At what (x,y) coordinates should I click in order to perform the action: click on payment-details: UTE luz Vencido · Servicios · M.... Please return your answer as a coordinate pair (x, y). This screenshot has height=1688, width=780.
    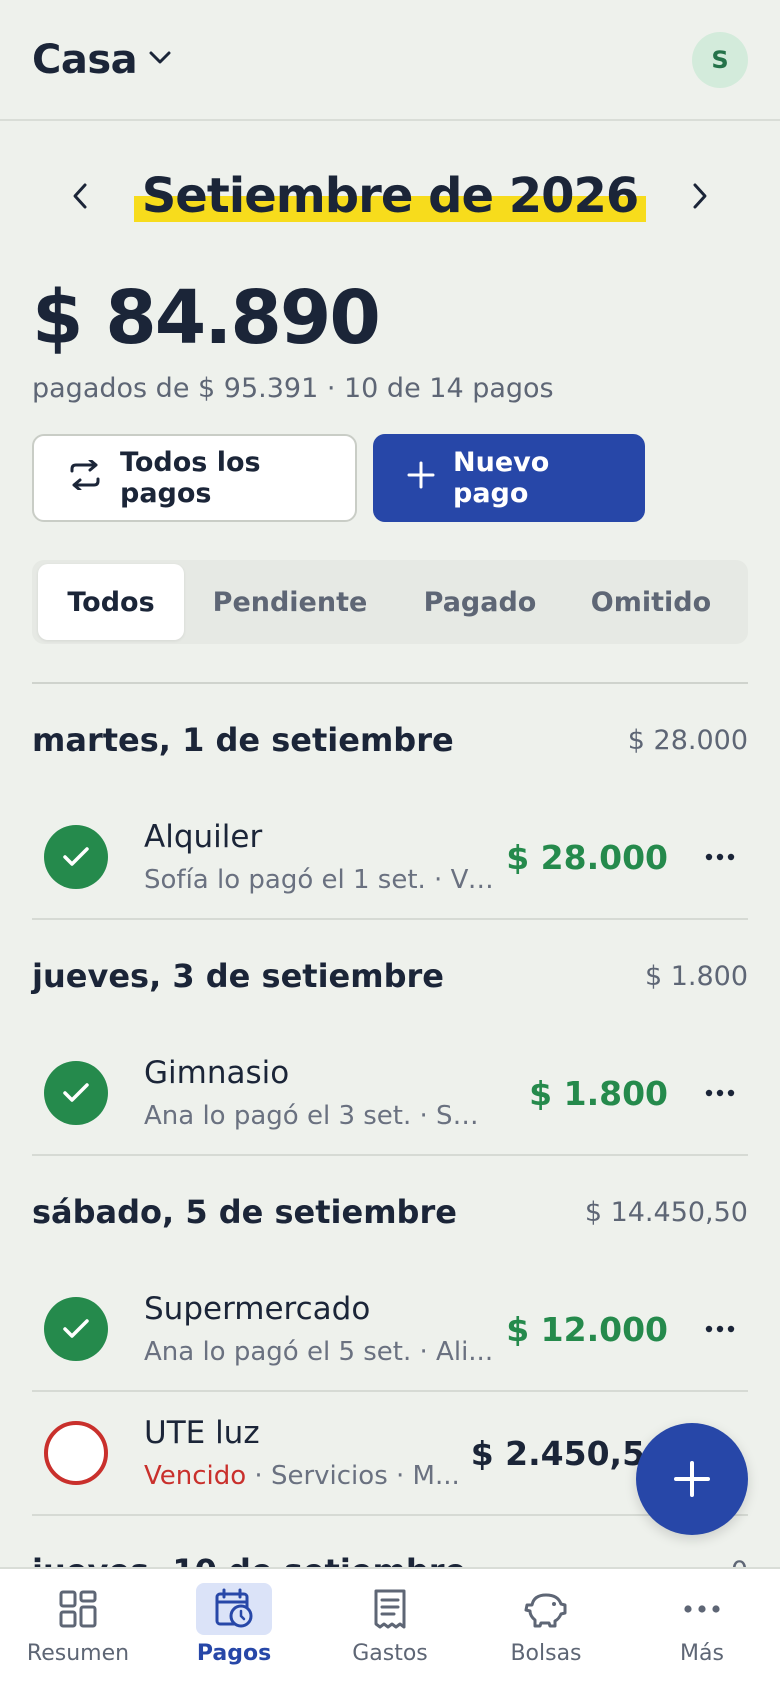
    Looking at the image, I should click on (307, 1453).